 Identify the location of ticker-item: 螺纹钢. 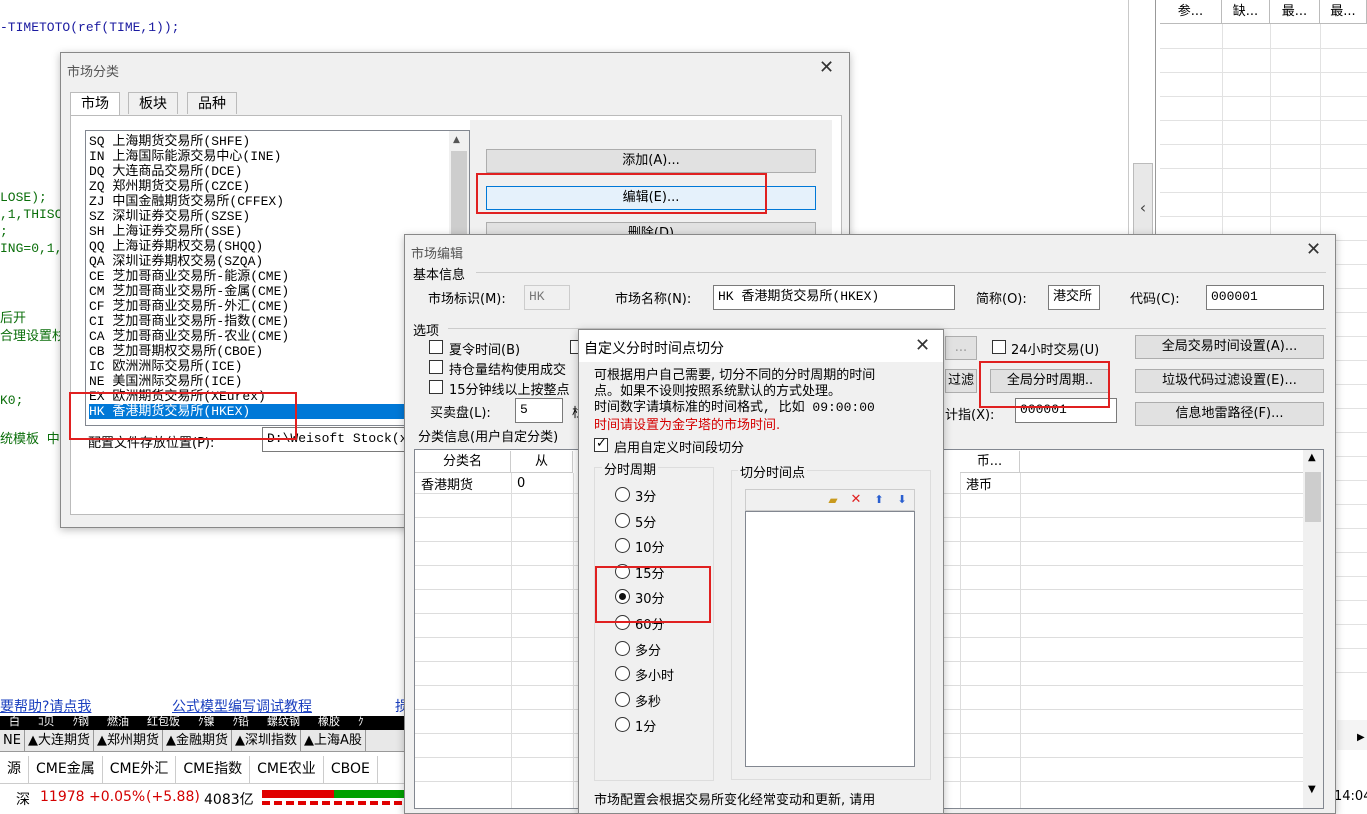
(283, 722).